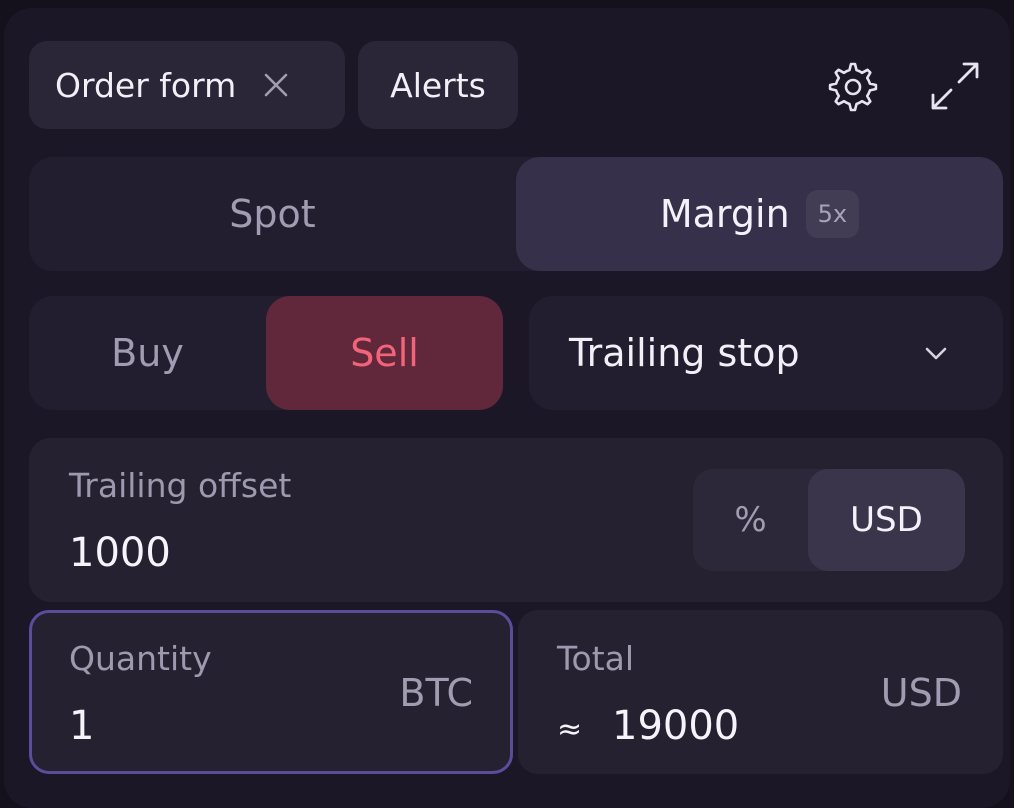 The image size is (1014, 808). What do you see at coordinates (684, 353) in the screenshot?
I see `order-type-value: Trailing stop` at bounding box center [684, 353].